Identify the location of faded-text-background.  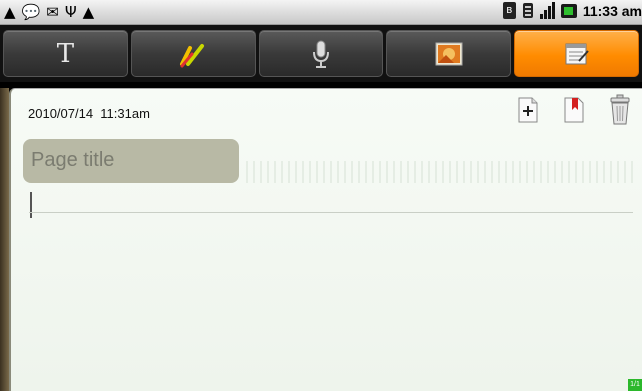
(441, 172).